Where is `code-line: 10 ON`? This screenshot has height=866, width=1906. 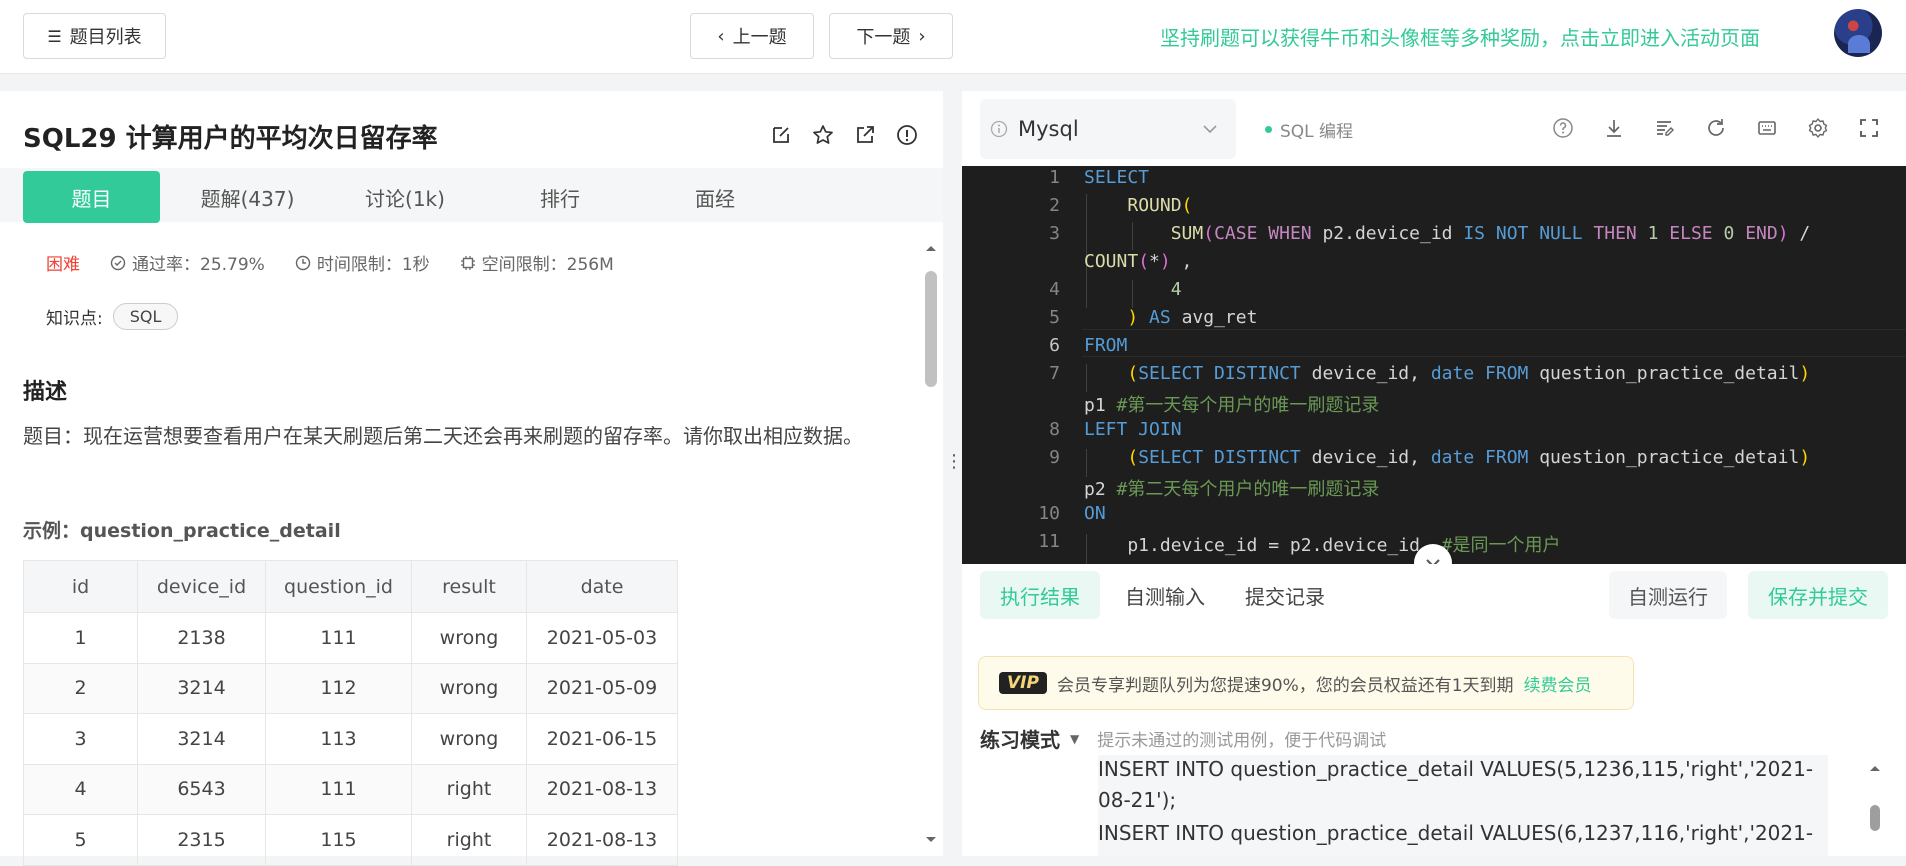
code-line: 10 ON is located at coordinates (1434, 517).